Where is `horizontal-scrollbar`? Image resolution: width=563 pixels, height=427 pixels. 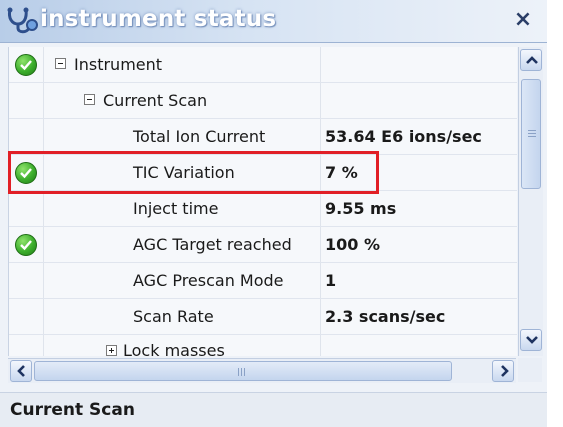
horizontal-scrollbar is located at coordinates (262, 370).